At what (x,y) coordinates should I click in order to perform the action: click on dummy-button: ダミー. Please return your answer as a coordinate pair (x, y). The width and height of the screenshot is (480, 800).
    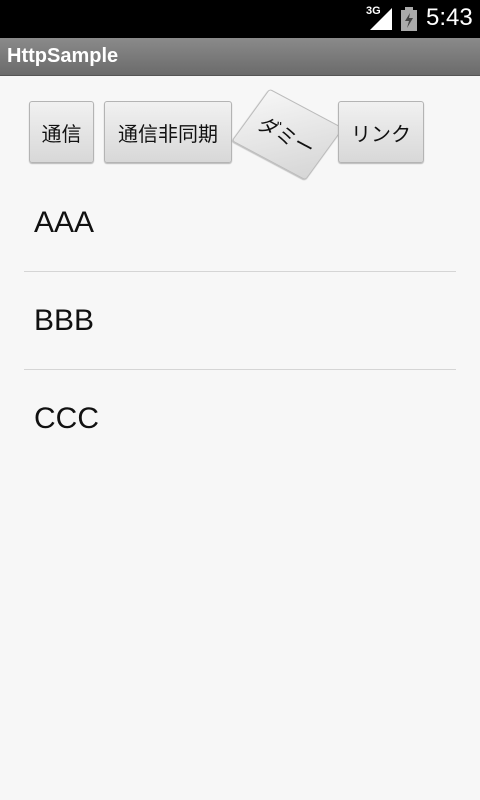
    Looking at the image, I should click on (287, 134).